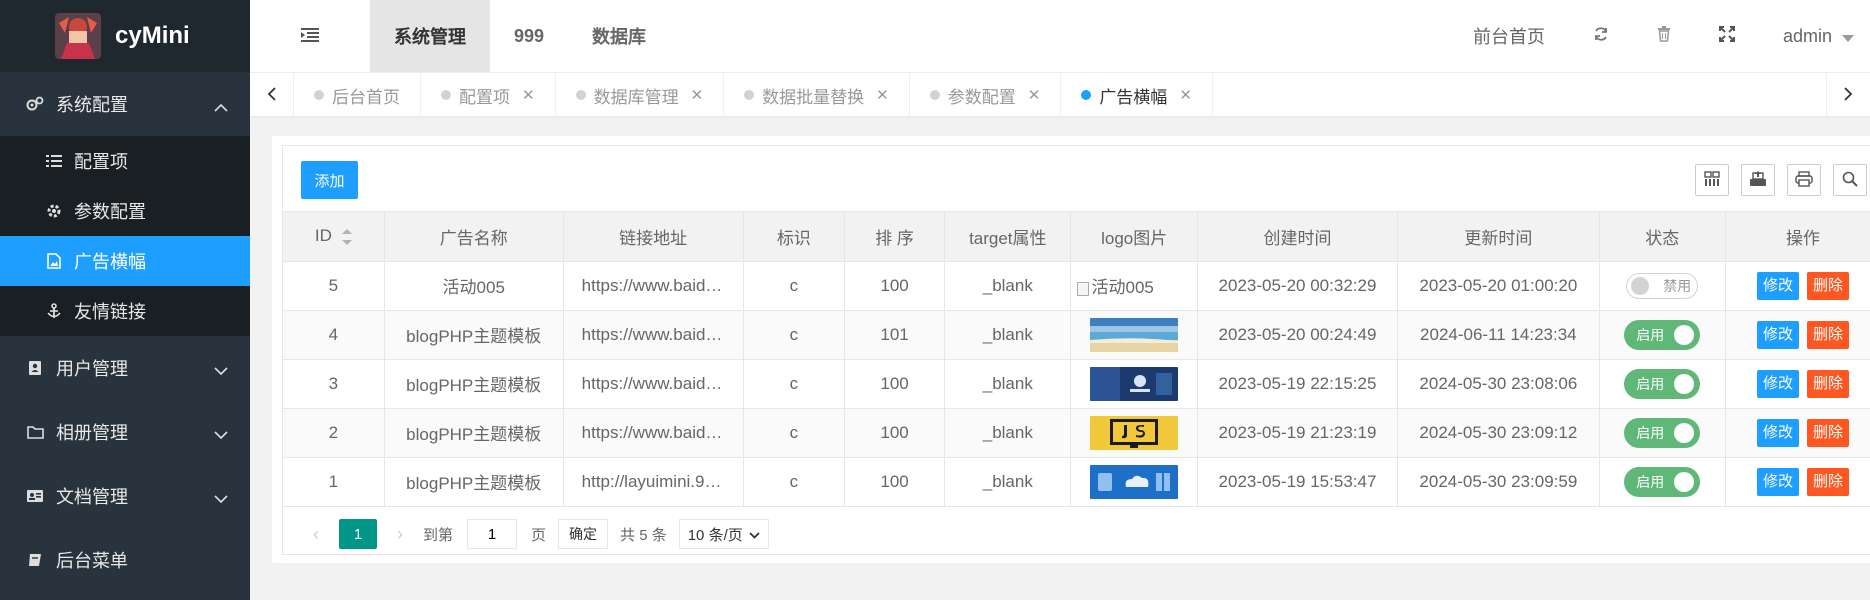 Image resolution: width=1870 pixels, height=600 pixels. I want to click on search-button, so click(1850, 180).